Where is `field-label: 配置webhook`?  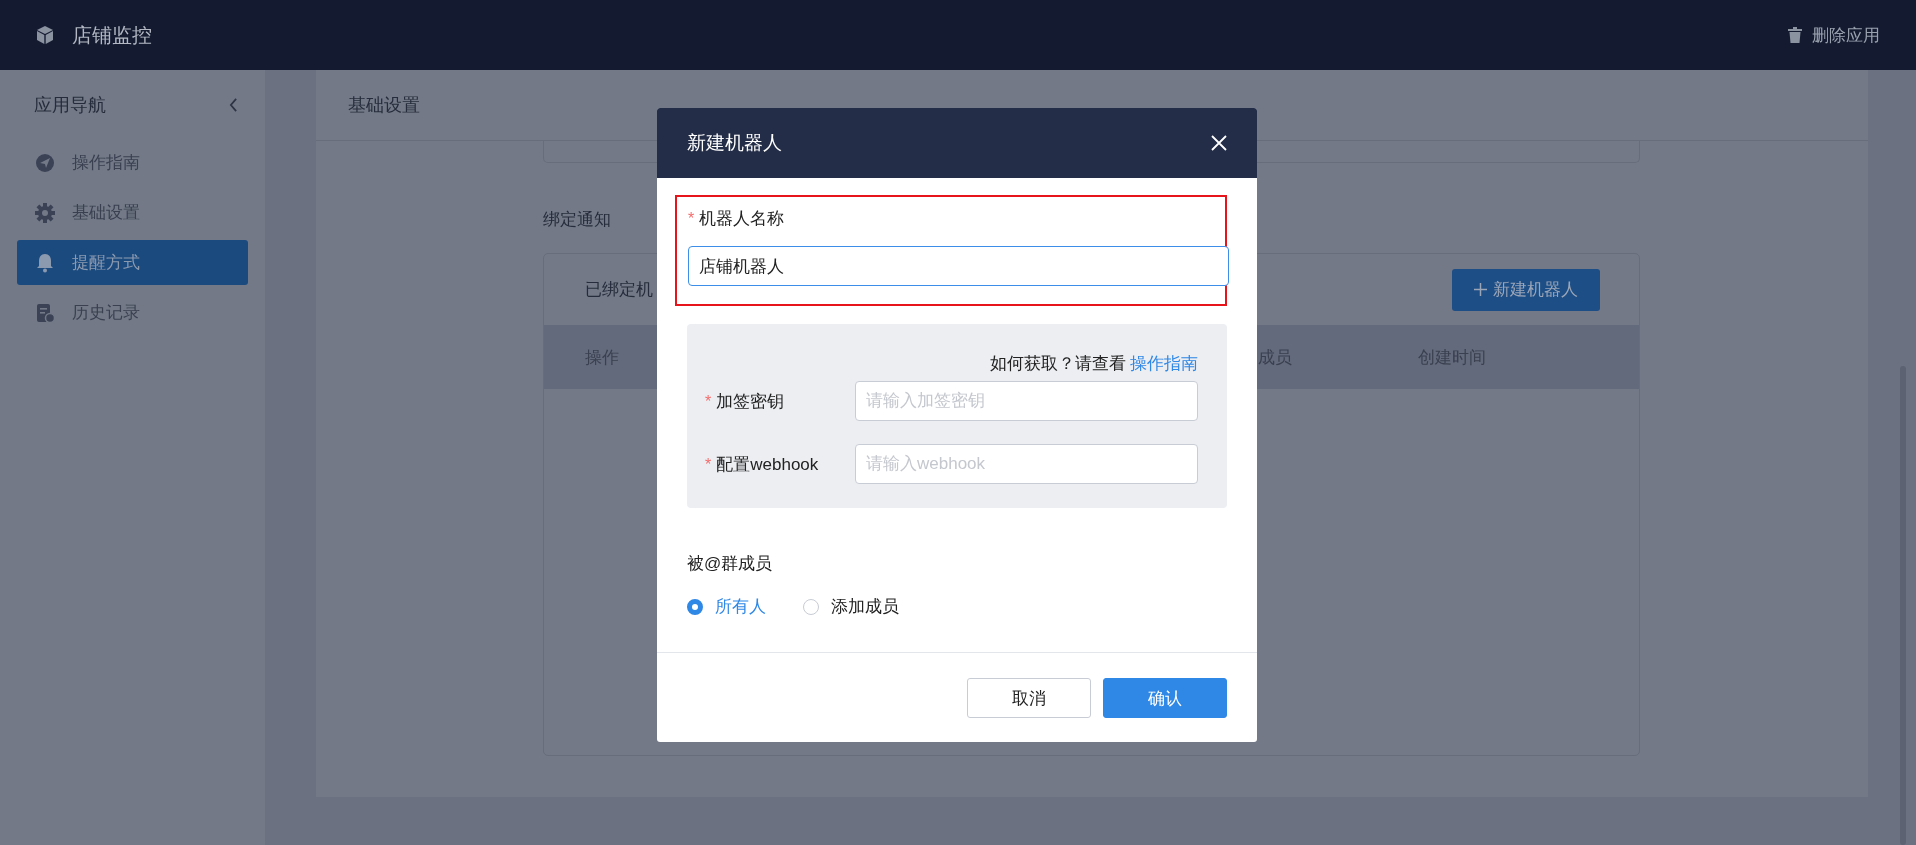
field-label: 配置webhook is located at coordinates (767, 464).